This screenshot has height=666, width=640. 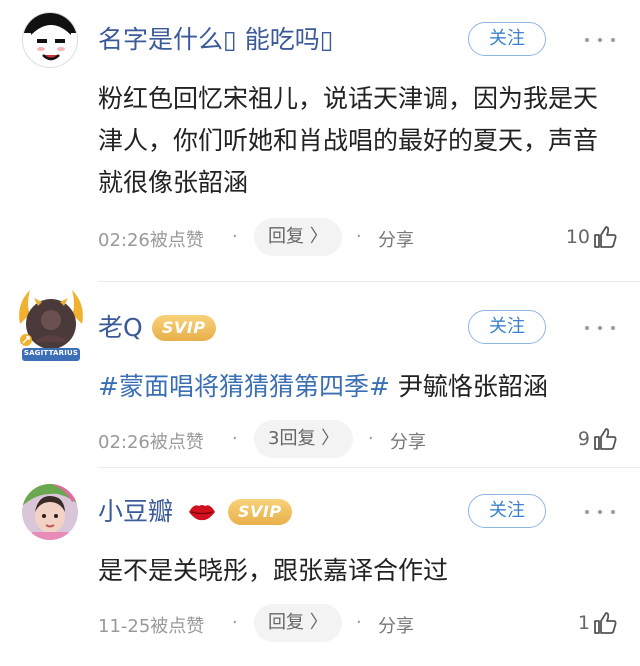 What do you see at coordinates (577, 237) in the screenshot?
I see `like-count: 10` at bounding box center [577, 237].